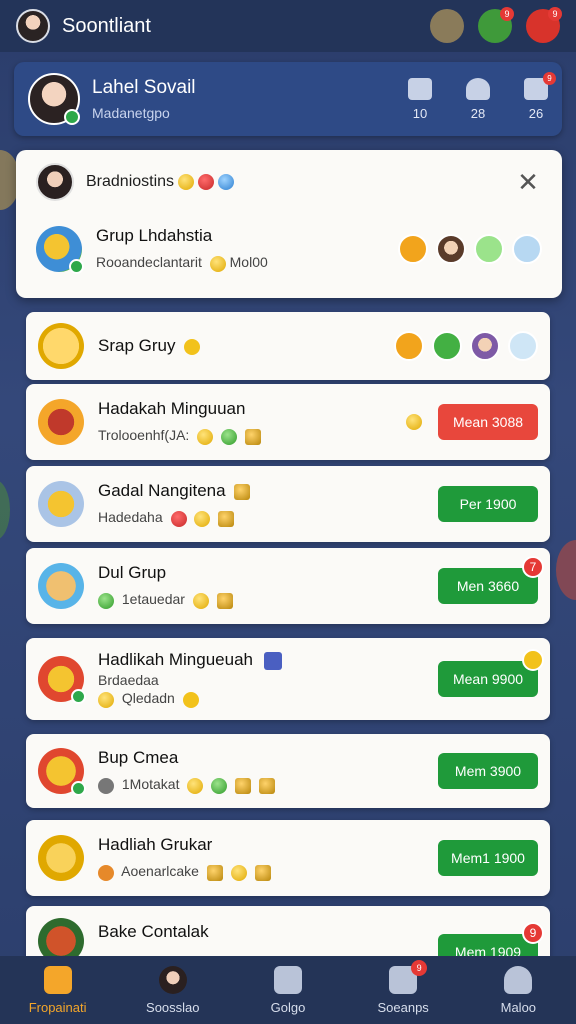 The height and width of the screenshot is (1024, 576). I want to click on character-icon, so click(523, 346).